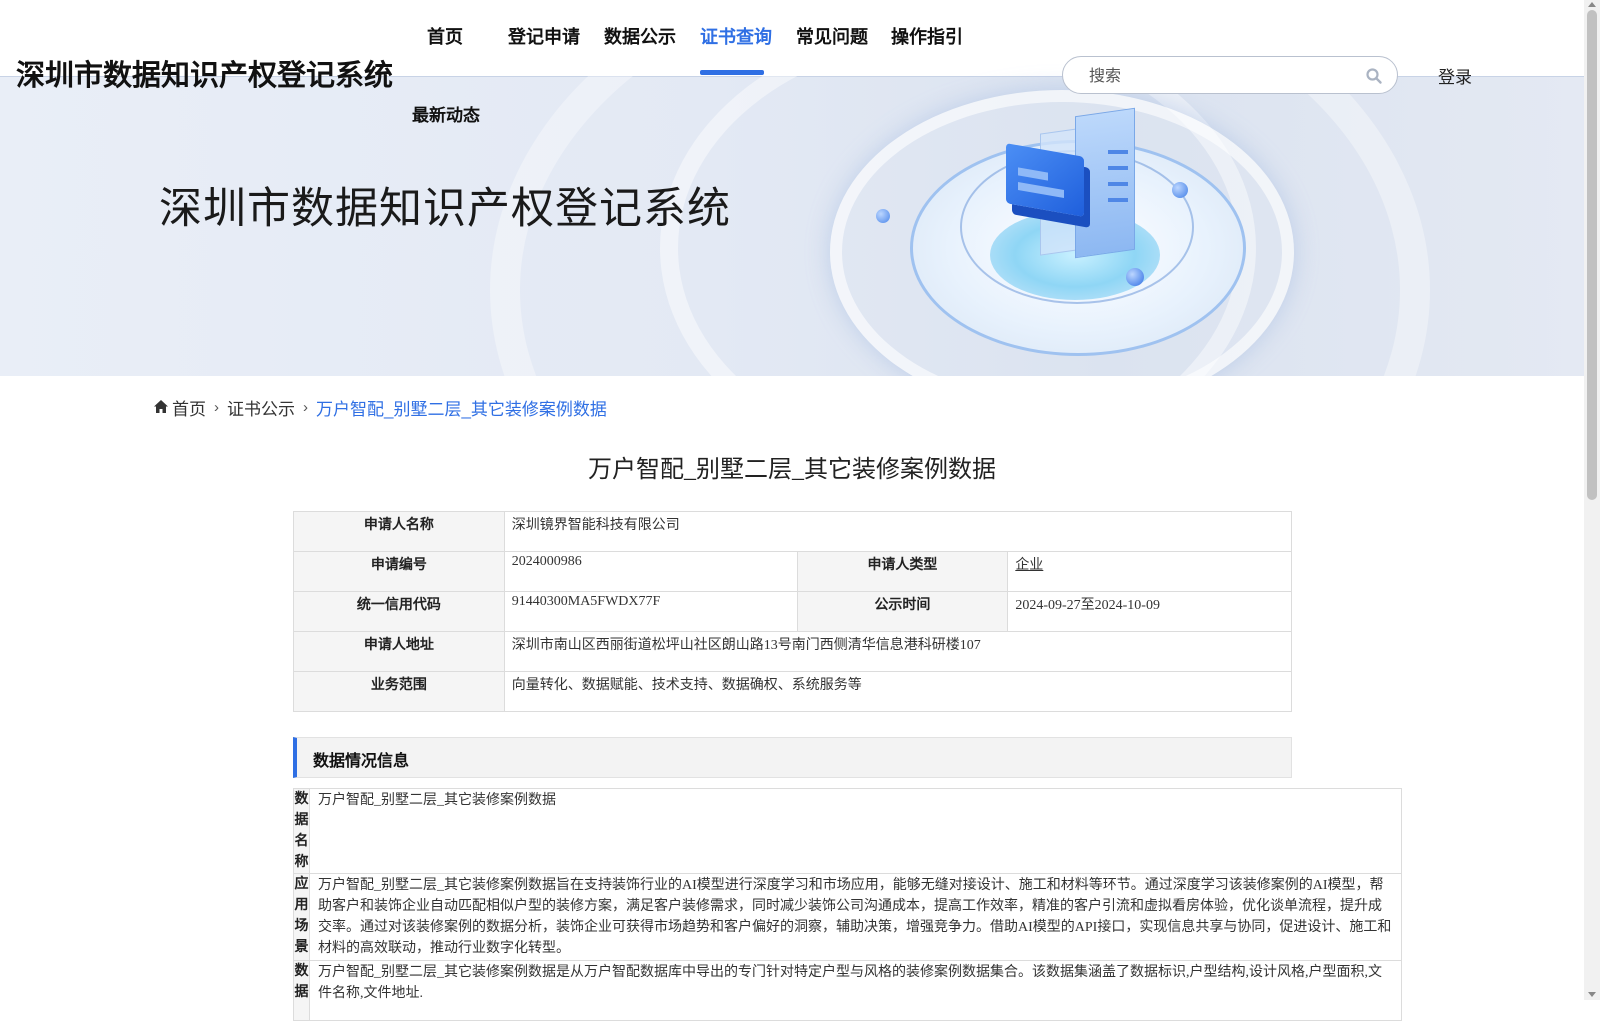  I want to click on table-row: 申请编号 2024000986 申请人类型 企业, so click(792, 571).